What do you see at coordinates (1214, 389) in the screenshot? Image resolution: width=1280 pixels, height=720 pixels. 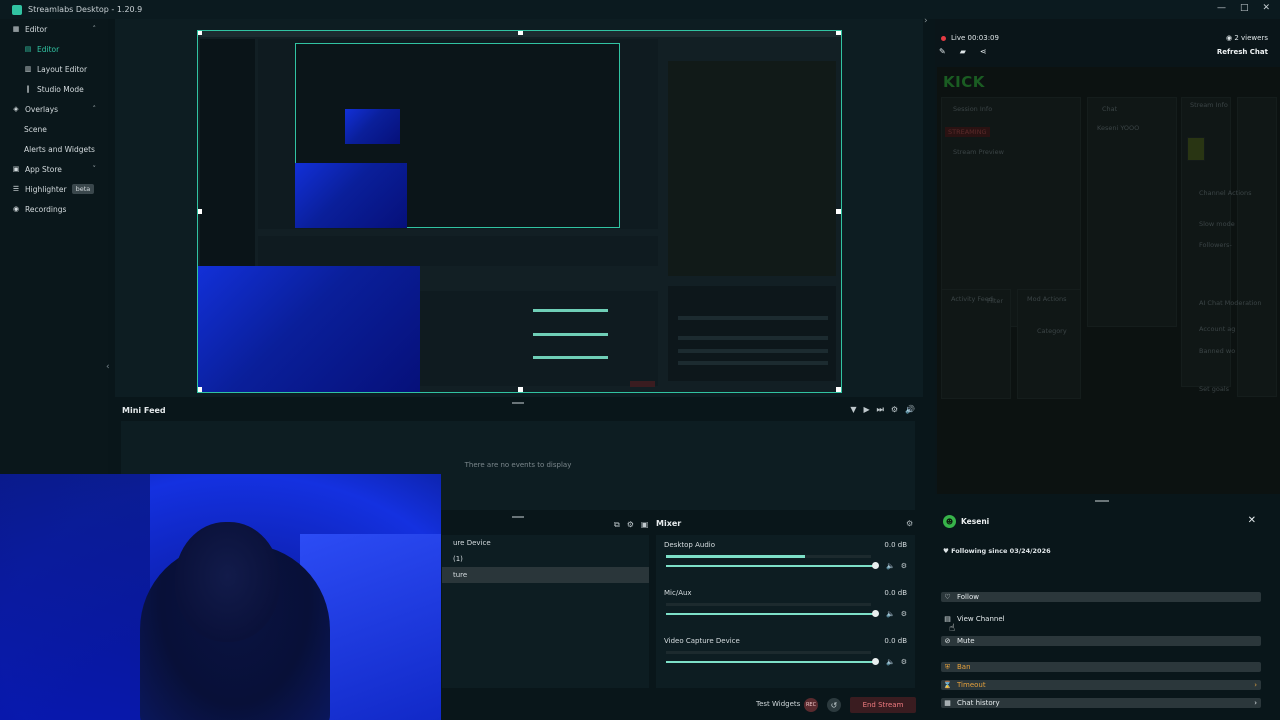 I see `kick-set-goals: Set goals` at bounding box center [1214, 389].